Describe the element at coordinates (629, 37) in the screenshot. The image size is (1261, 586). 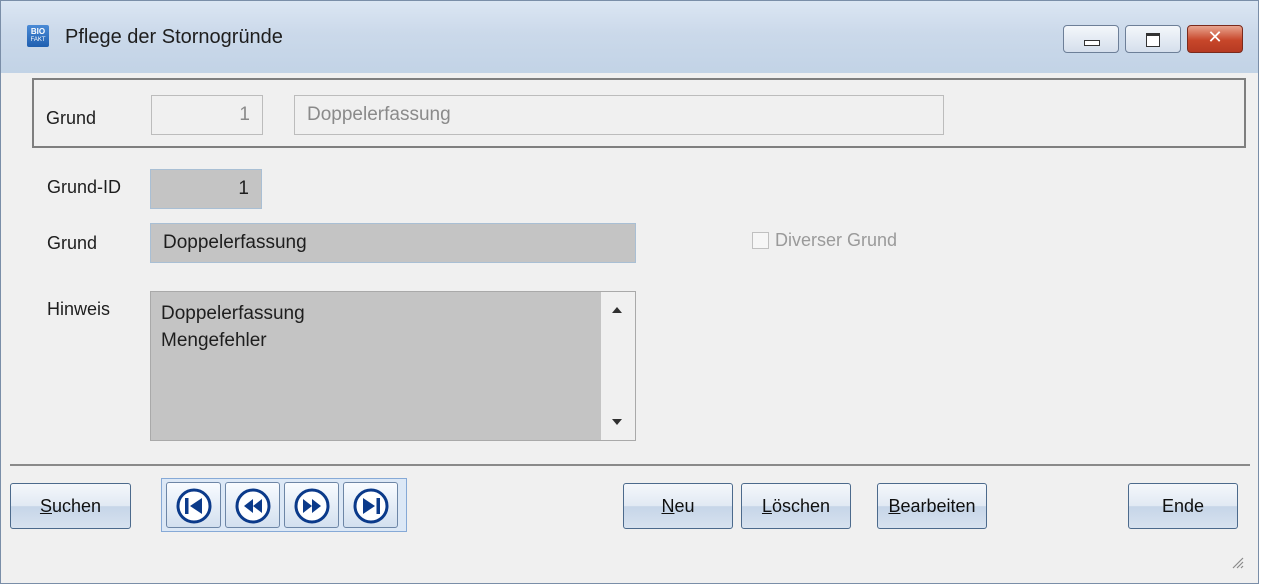
I see `title-bar: BIO FAKT Pflege der Stornogründe ✕` at that location.